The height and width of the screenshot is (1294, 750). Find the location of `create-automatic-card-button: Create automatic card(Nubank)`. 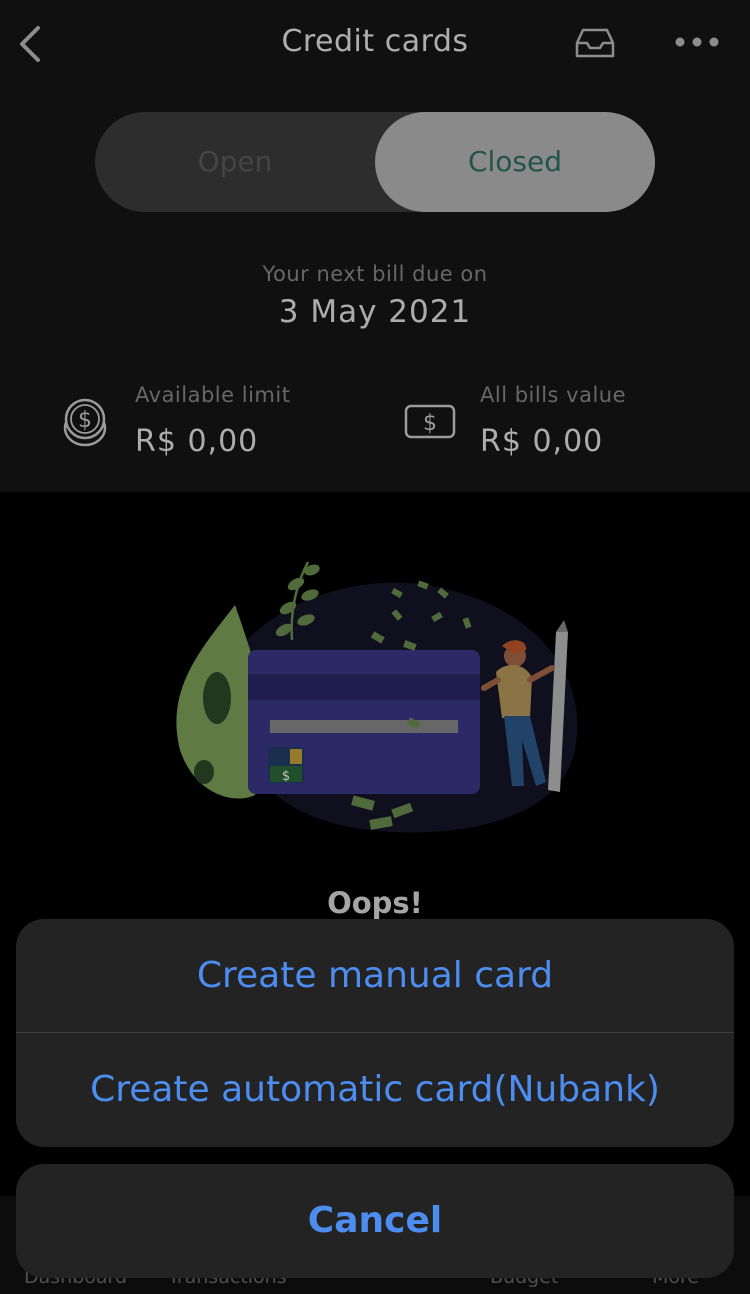

create-automatic-card-button: Create automatic card(Nubank) is located at coordinates (375, 1089).